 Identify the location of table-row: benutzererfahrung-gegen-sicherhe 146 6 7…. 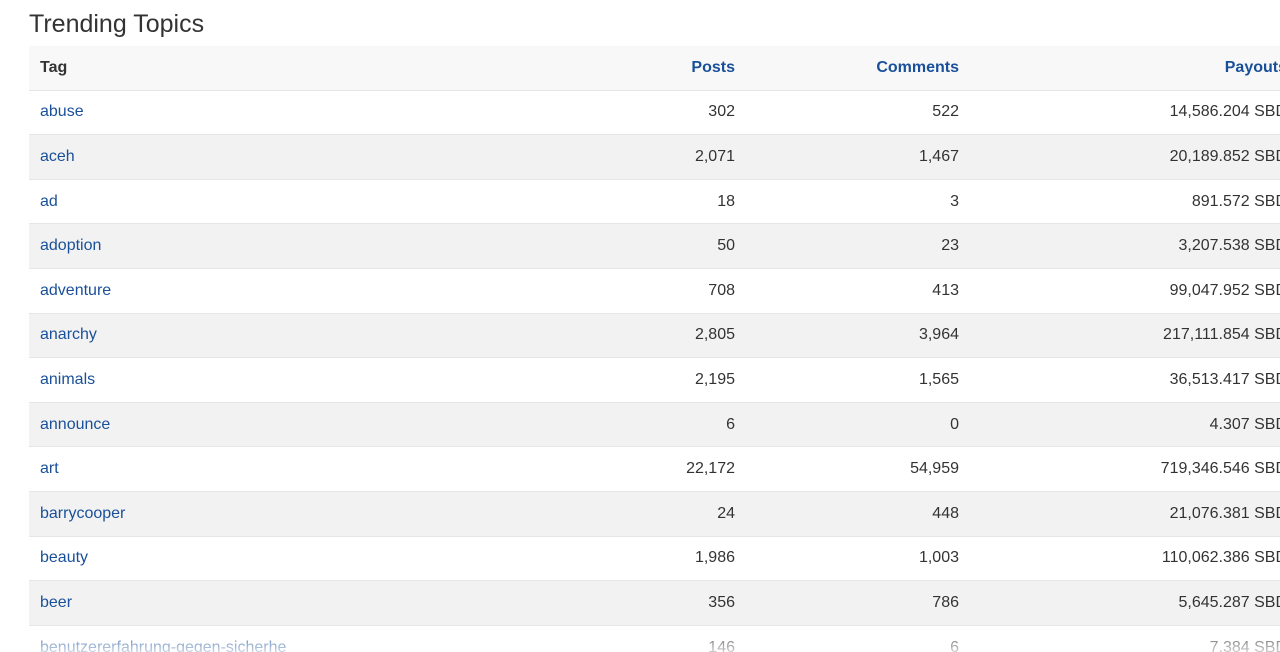
(654, 638).